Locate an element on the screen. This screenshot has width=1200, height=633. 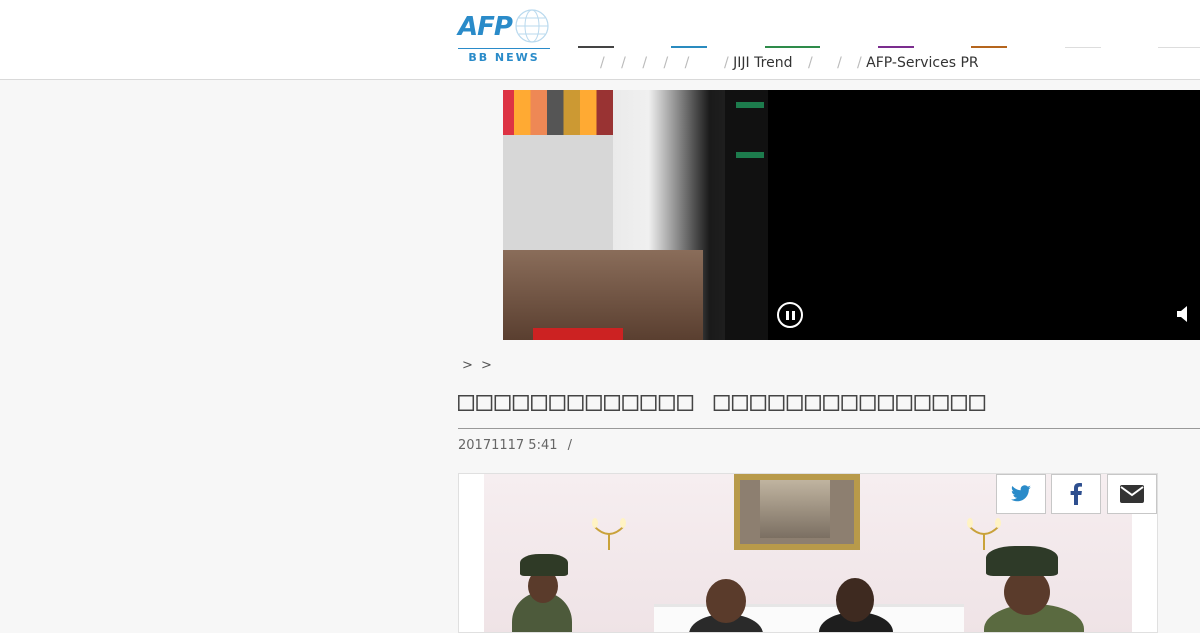
article-dateline: 20171117 5:41 / is located at coordinates (515, 445).